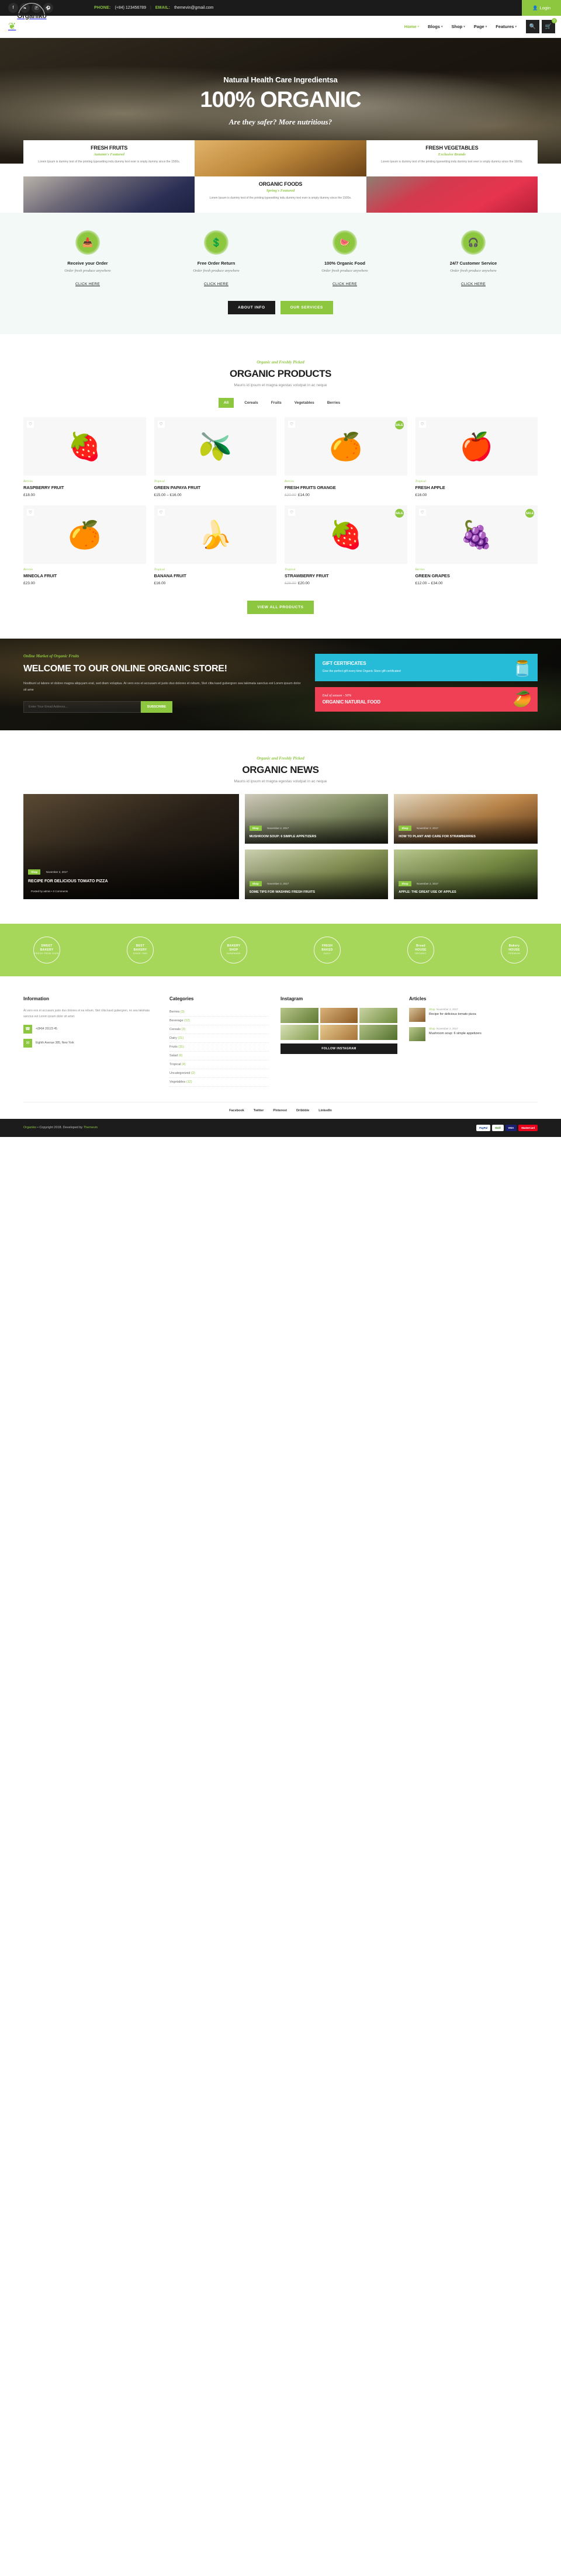 The image size is (561, 2576). Describe the element at coordinates (346, 534) in the screenshot. I see `product-thumbnail: 🍓 ♡ SALE` at that location.